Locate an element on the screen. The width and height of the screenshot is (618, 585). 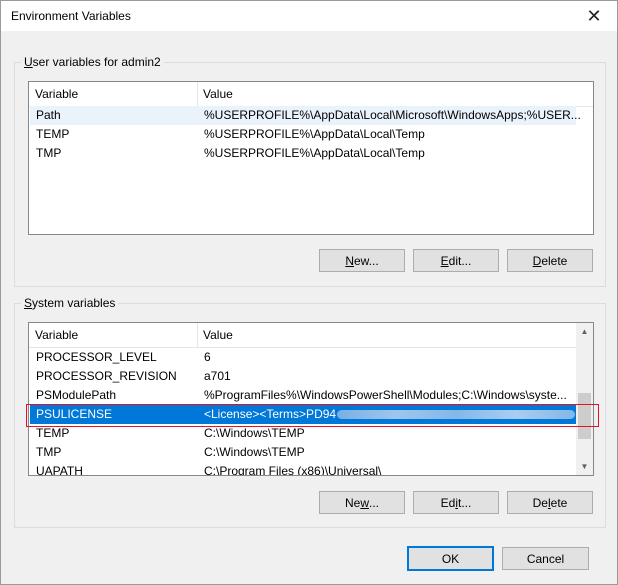
close-icon: ✕ is located at coordinates (594, 16).